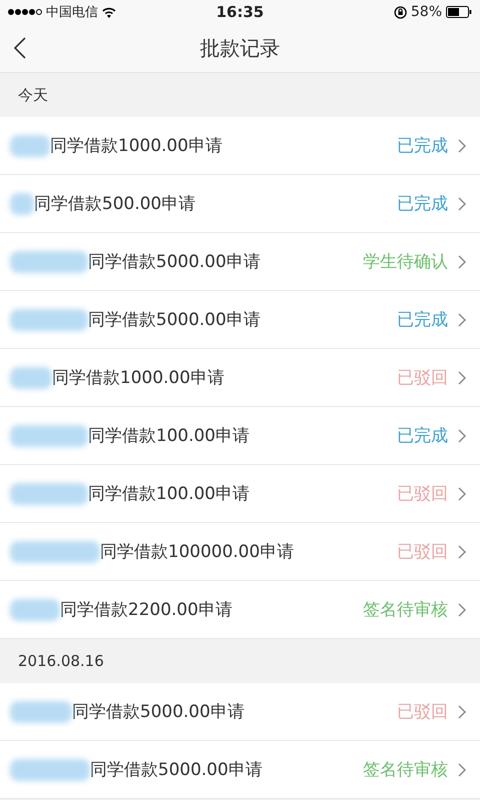 The width and height of the screenshot is (480, 800). I want to click on record-title: 同学借款500.00申请, so click(115, 204).